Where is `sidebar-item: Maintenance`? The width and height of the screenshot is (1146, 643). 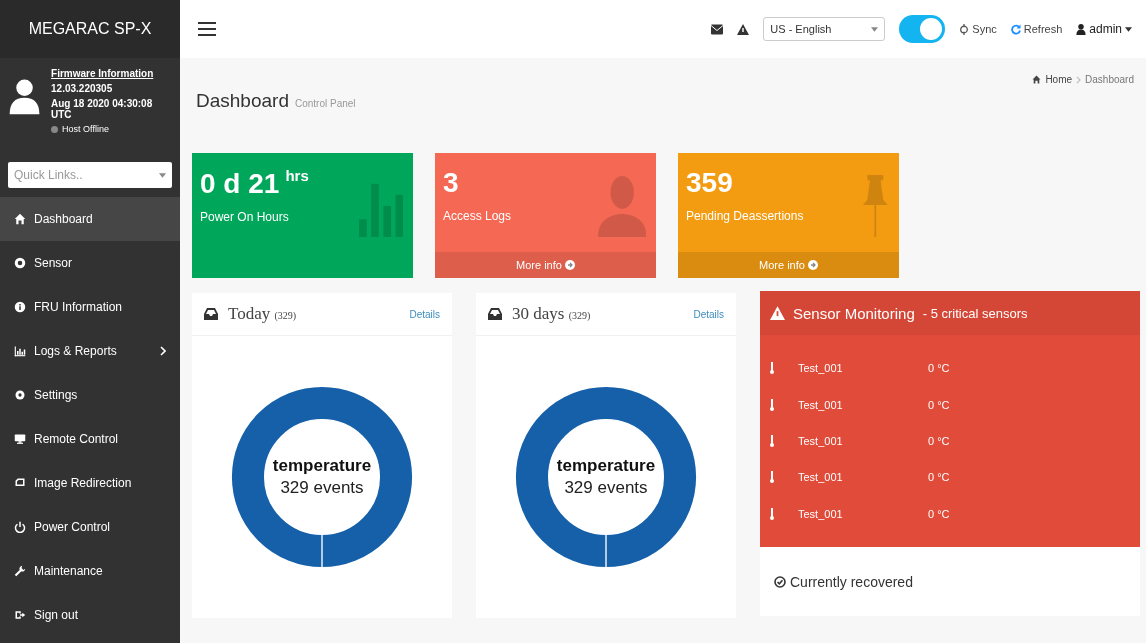 sidebar-item: Maintenance is located at coordinates (90, 571).